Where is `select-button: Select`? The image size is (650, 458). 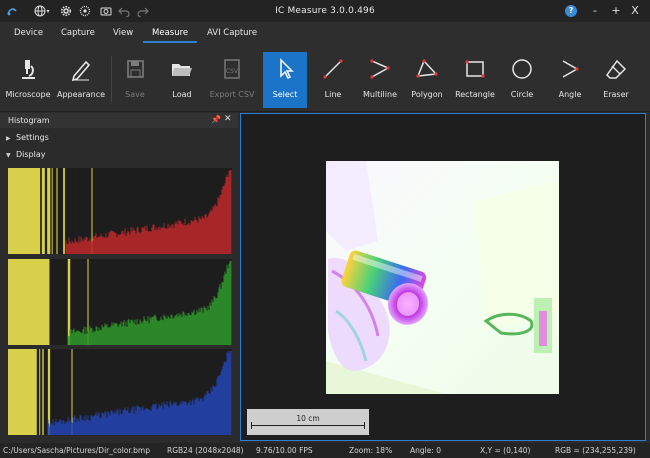 select-button: Select is located at coordinates (285, 80).